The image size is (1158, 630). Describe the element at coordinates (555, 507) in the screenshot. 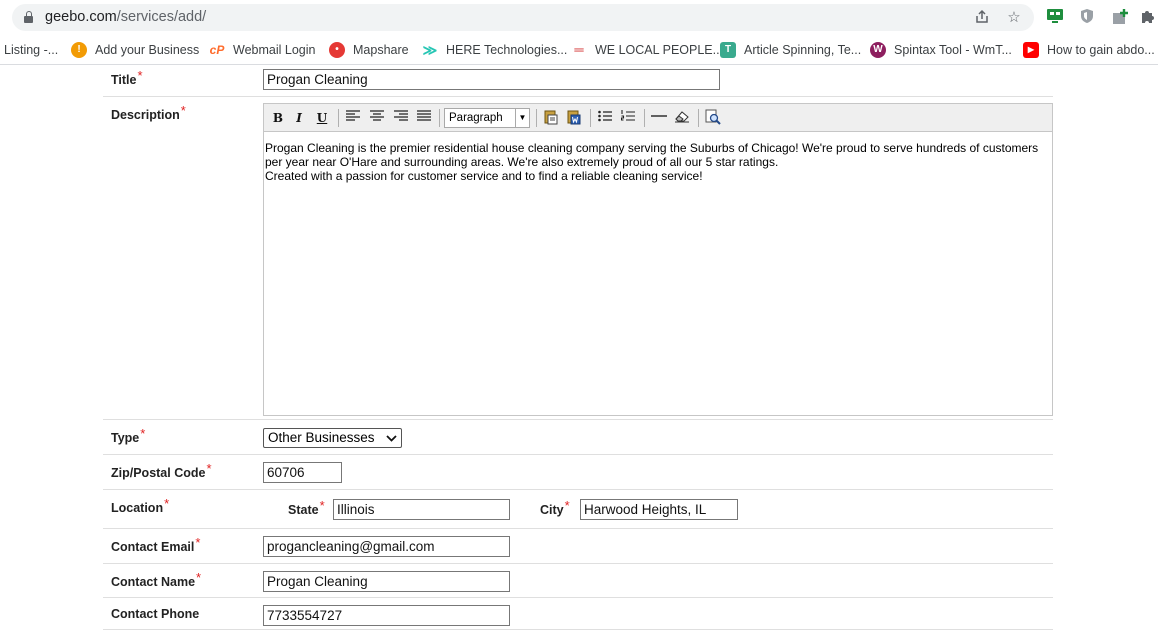

I see `city-label: City*` at that location.